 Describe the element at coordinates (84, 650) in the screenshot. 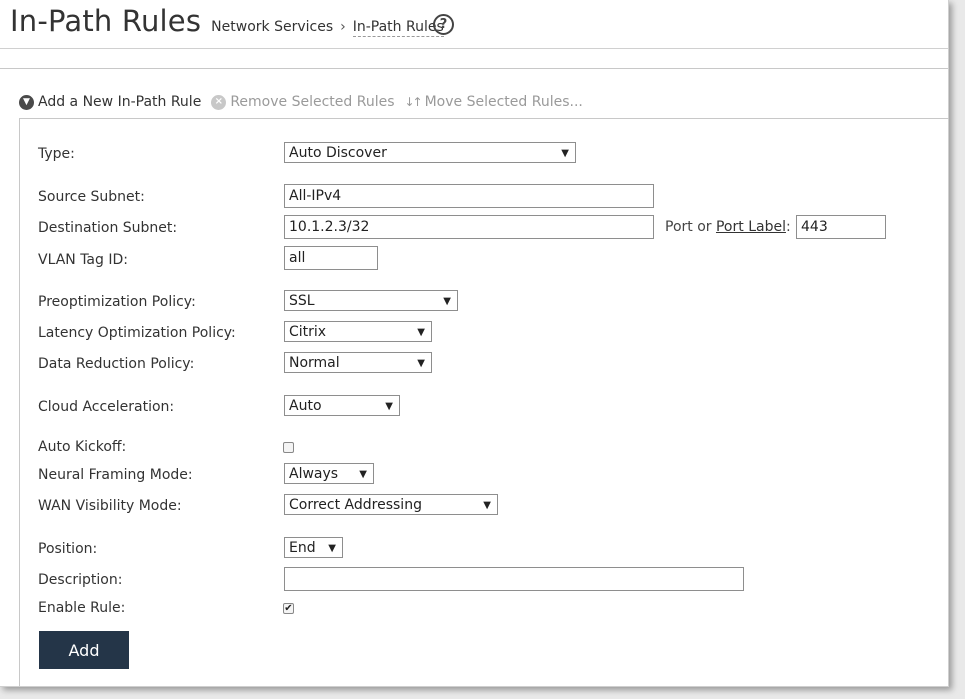

I see `add-button: Add` at that location.